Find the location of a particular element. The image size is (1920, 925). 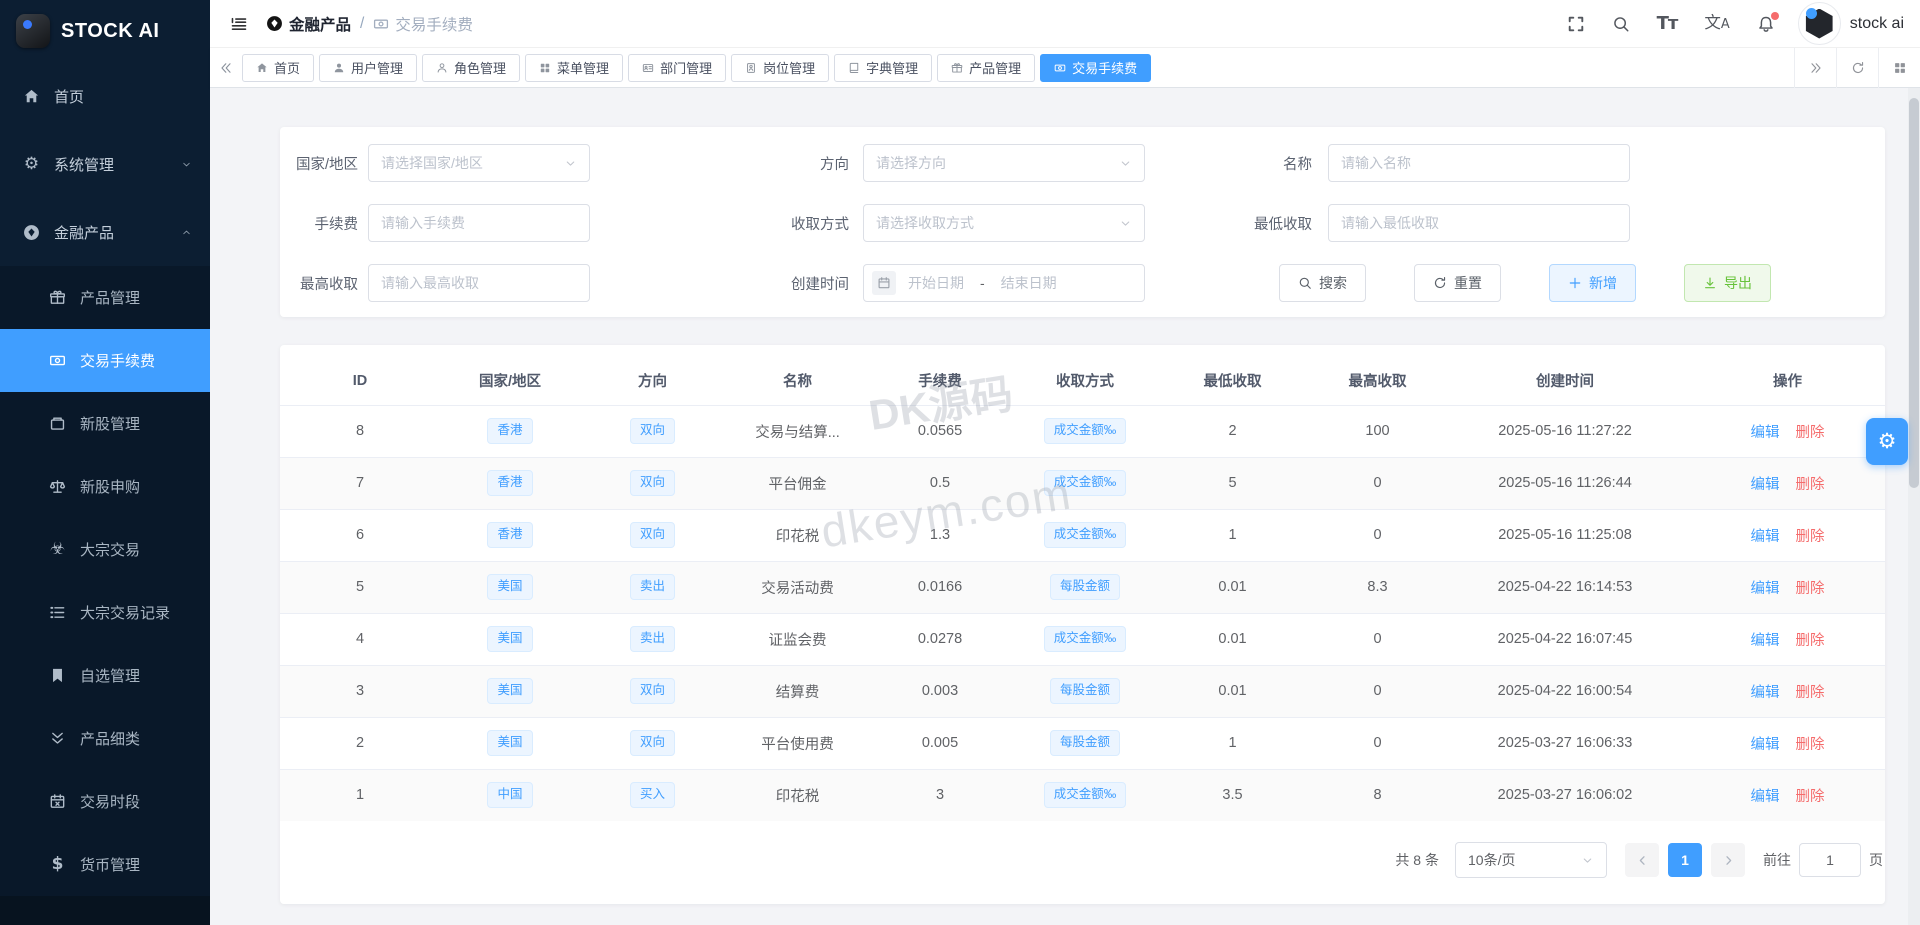

direction-select: 请选择方向 is located at coordinates (1004, 163).